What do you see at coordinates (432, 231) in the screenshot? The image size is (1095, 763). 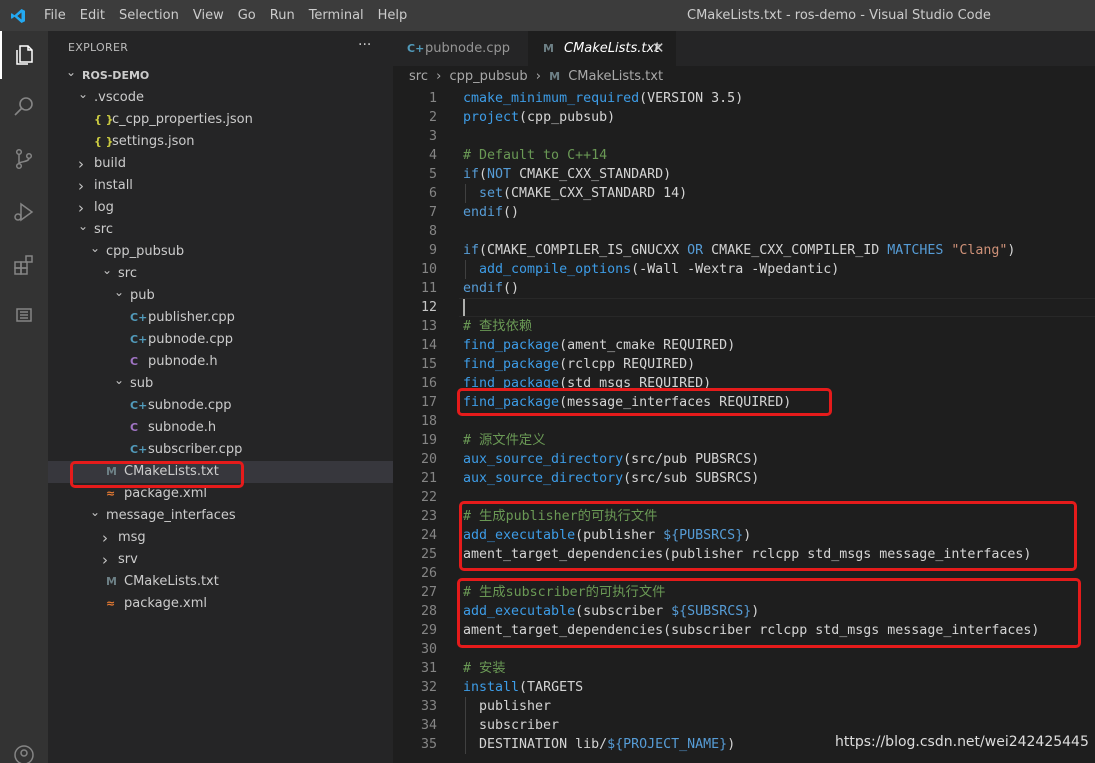 I see `line-number: 8` at bounding box center [432, 231].